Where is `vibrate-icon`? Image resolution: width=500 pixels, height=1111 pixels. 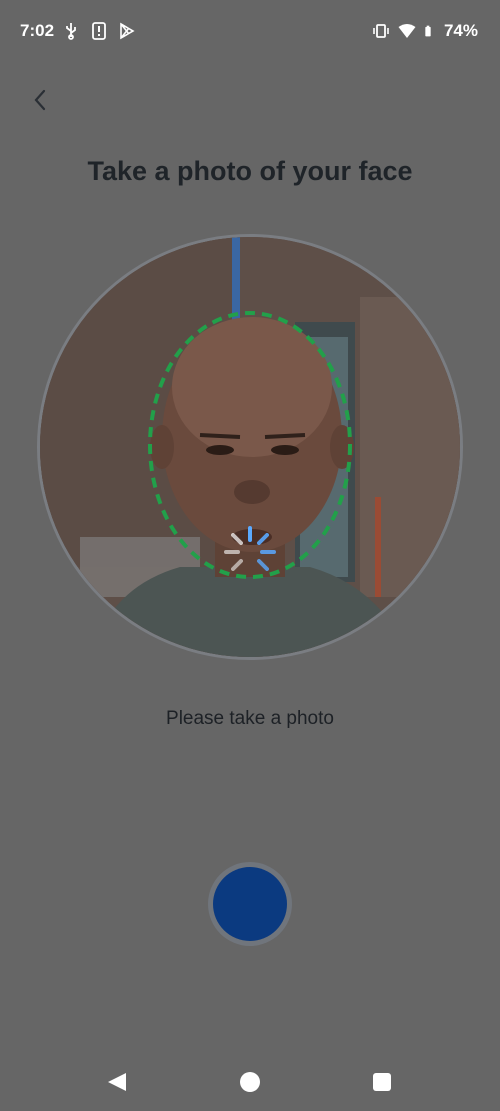
vibrate-icon is located at coordinates (381, 31).